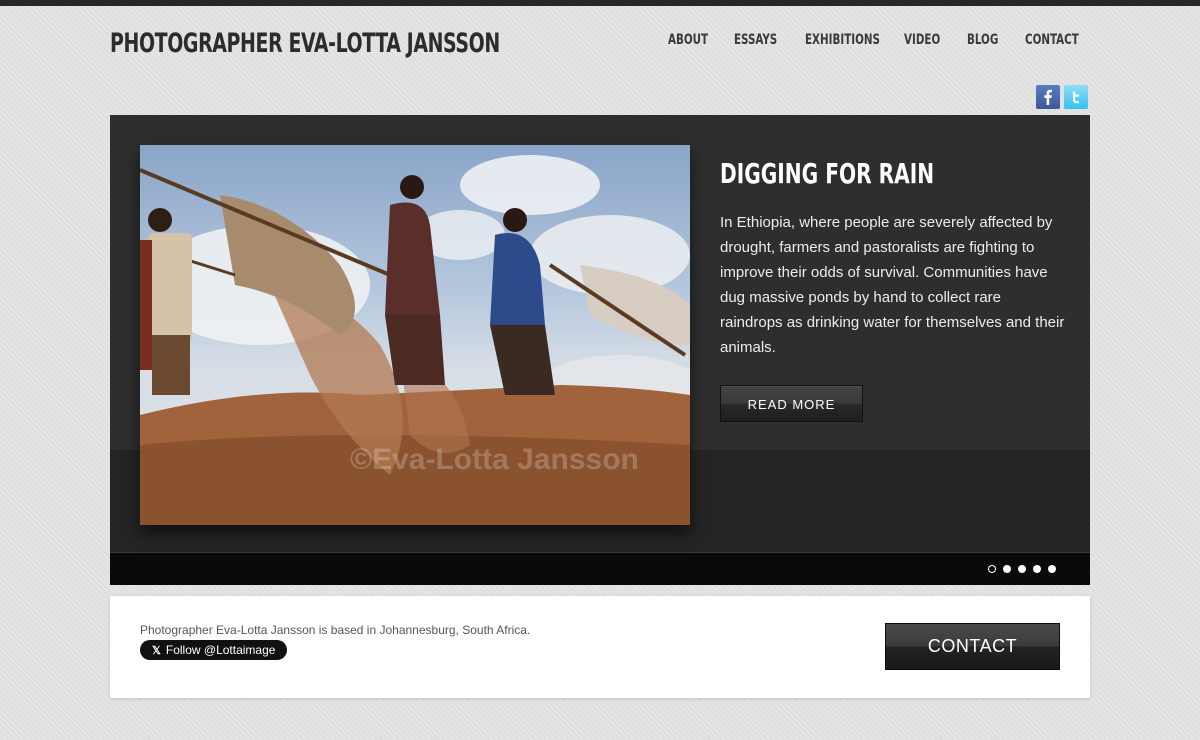 The height and width of the screenshot is (740, 1200). Describe the element at coordinates (922, 40) in the screenshot. I see `nav-video: VIDEO` at that location.